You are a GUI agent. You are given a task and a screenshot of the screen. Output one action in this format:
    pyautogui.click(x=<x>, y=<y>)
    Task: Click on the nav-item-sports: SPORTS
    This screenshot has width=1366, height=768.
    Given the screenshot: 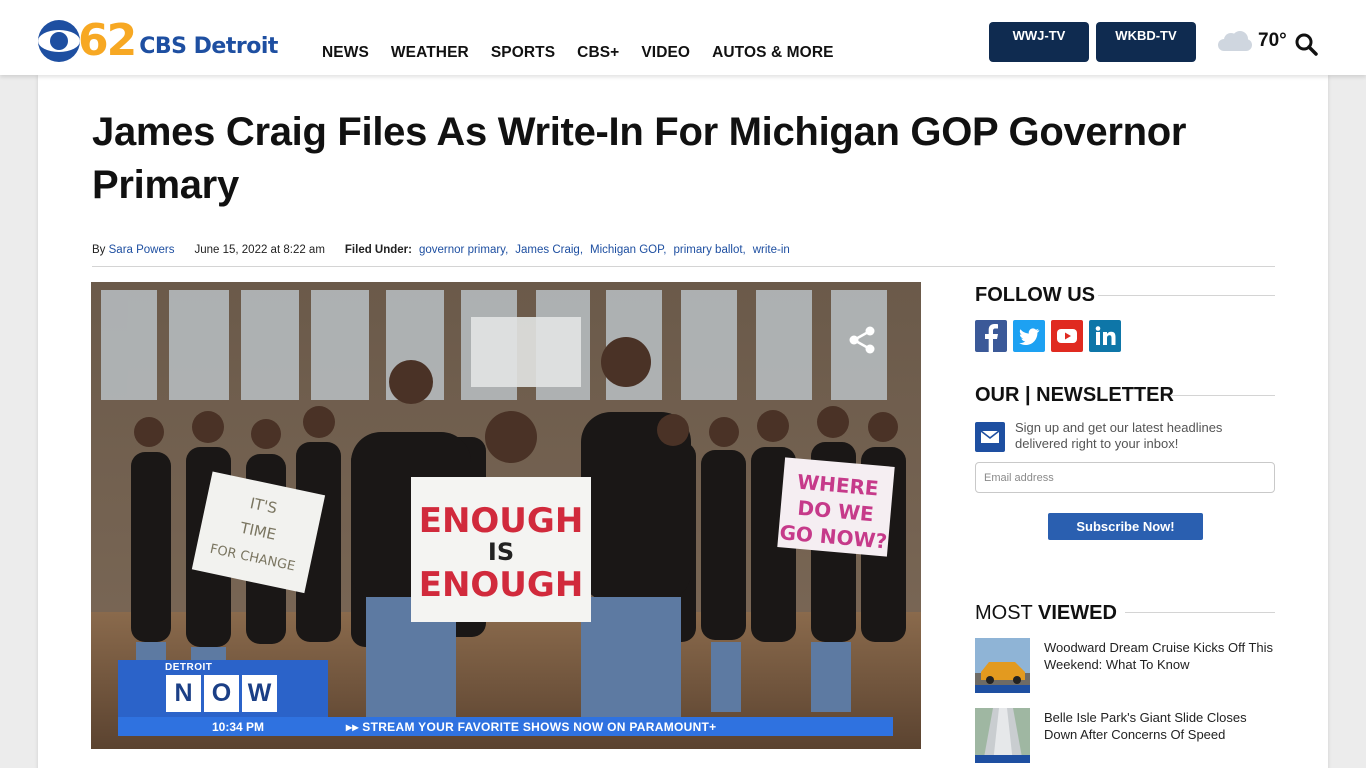 What is the action you would take?
    pyautogui.click(x=523, y=53)
    